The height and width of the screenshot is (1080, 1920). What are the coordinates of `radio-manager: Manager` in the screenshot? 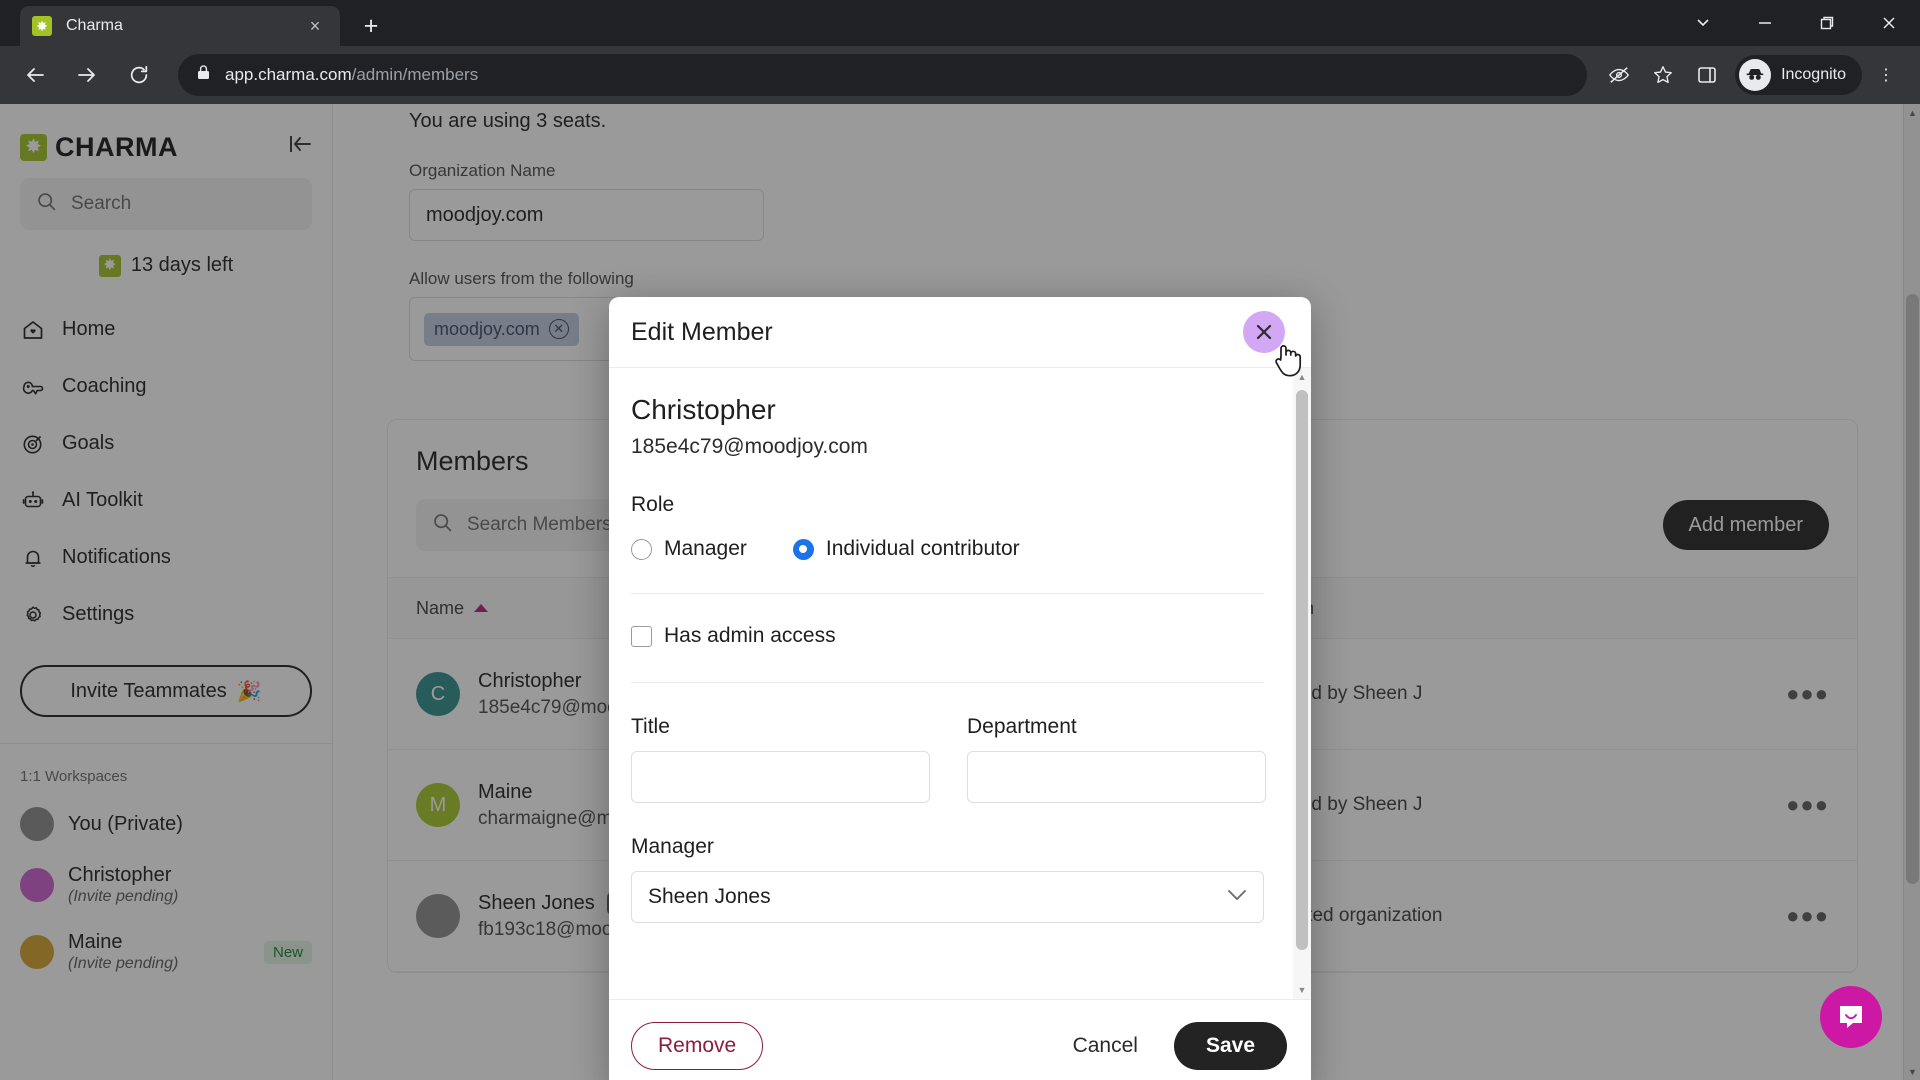 It's located at (689, 549).